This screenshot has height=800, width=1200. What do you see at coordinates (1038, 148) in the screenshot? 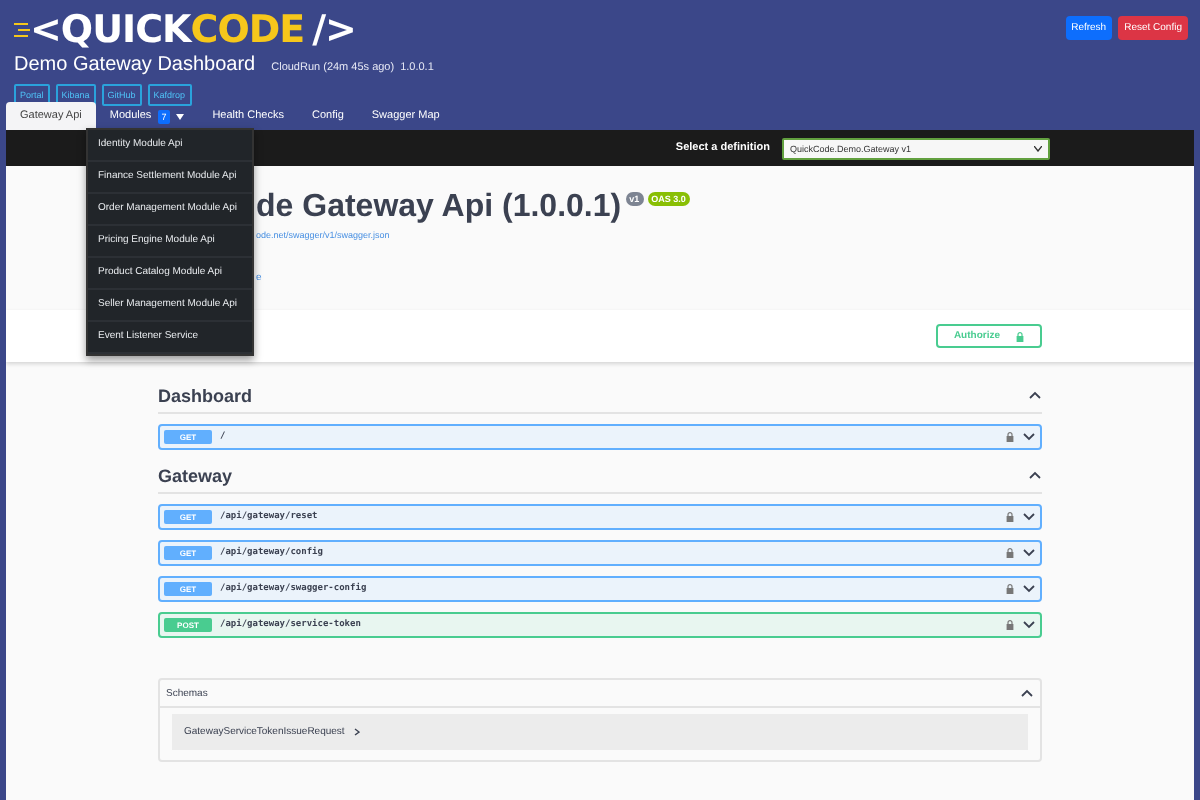
I see `caret-icon` at bounding box center [1038, 148].